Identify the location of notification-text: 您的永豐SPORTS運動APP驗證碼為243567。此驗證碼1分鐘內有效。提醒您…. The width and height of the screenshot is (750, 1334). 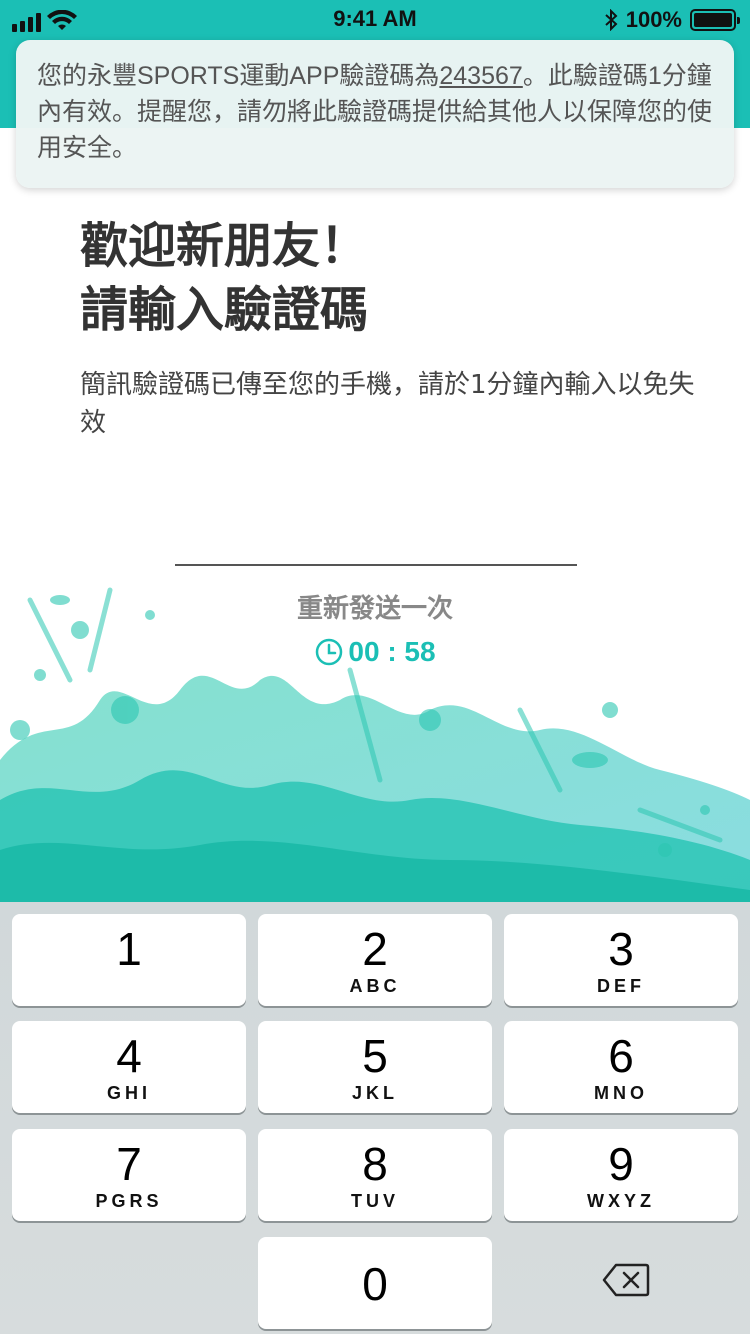
(375, 112).